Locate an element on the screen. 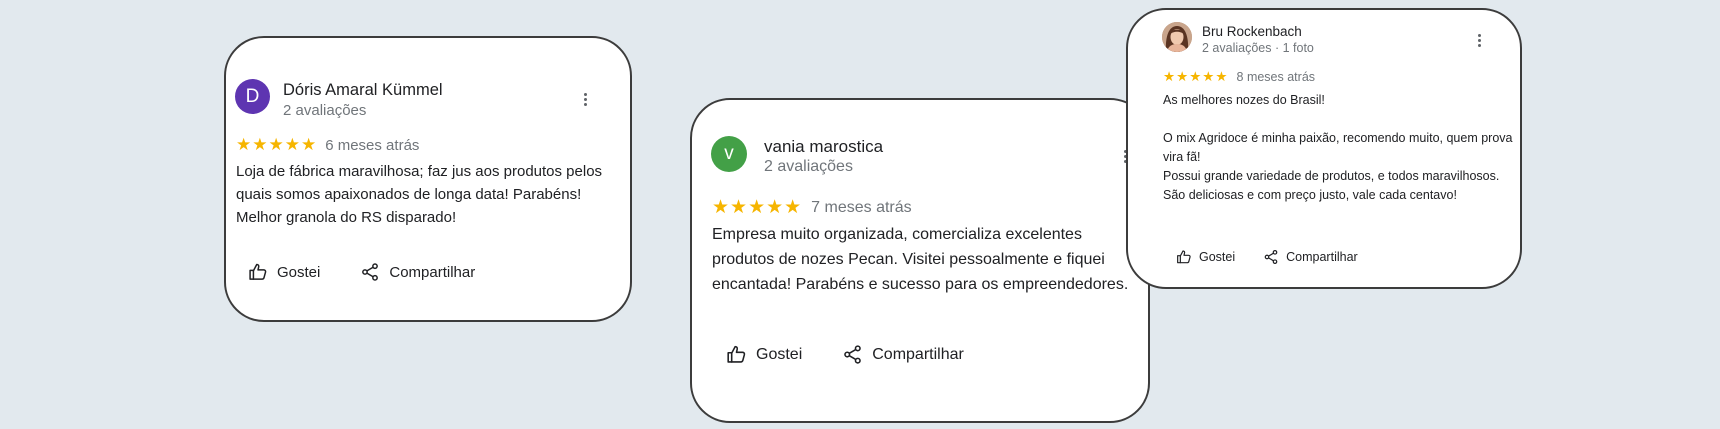 The height and width of the screenshot is (429, 1720). review-age: 6 meses atrás is located at coordinates (372, 145).